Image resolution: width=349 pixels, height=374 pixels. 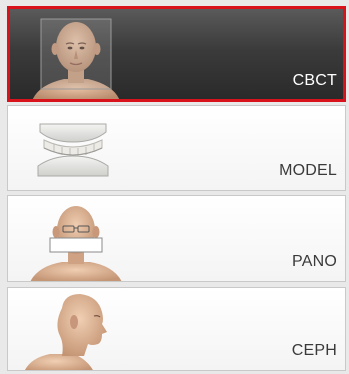 I want to click on dental-model-icon, so click(x=73, y=150).